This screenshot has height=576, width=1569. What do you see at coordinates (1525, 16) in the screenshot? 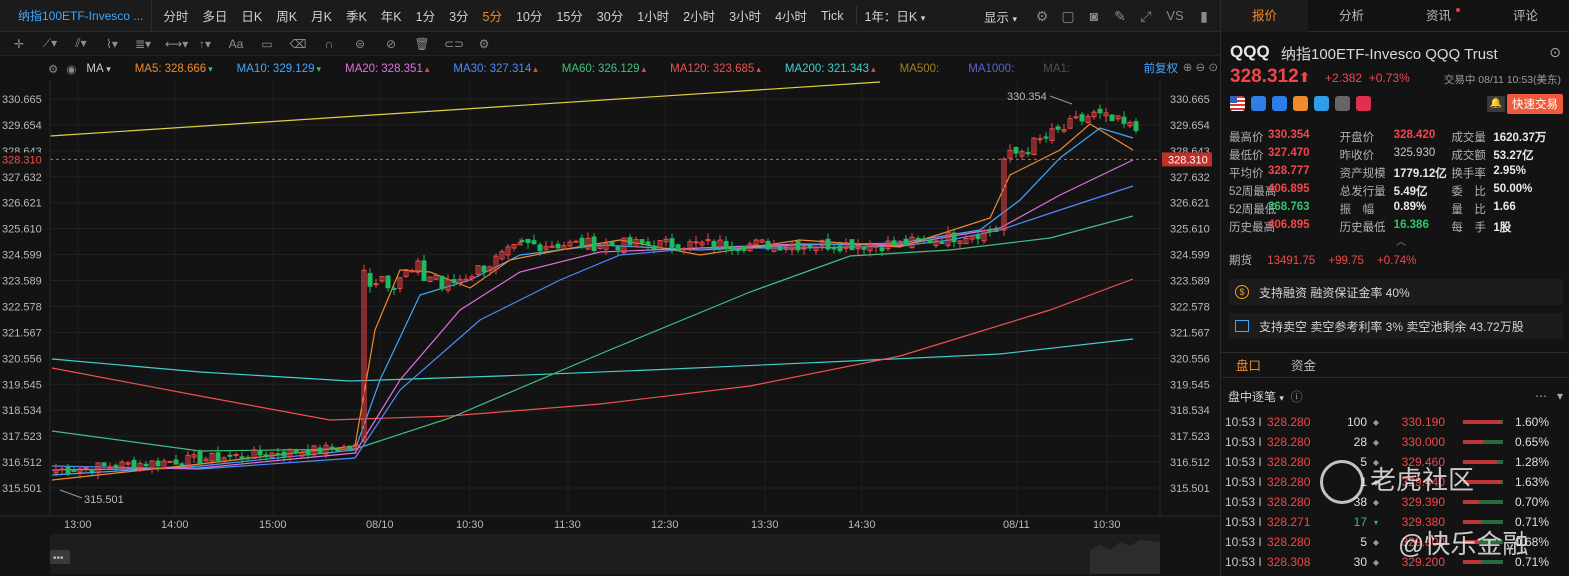
I see `tab-3: 评论` at bounding box center [1525, 16].